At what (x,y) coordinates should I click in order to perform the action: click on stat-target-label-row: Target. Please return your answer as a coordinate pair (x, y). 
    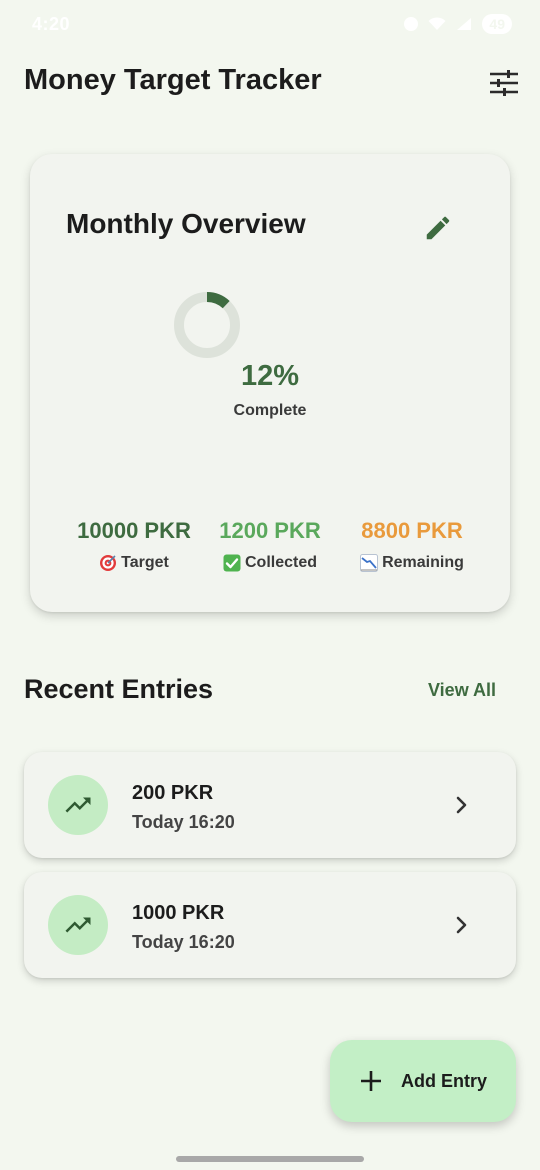
    Looking at the image, I should click on (134, 563).